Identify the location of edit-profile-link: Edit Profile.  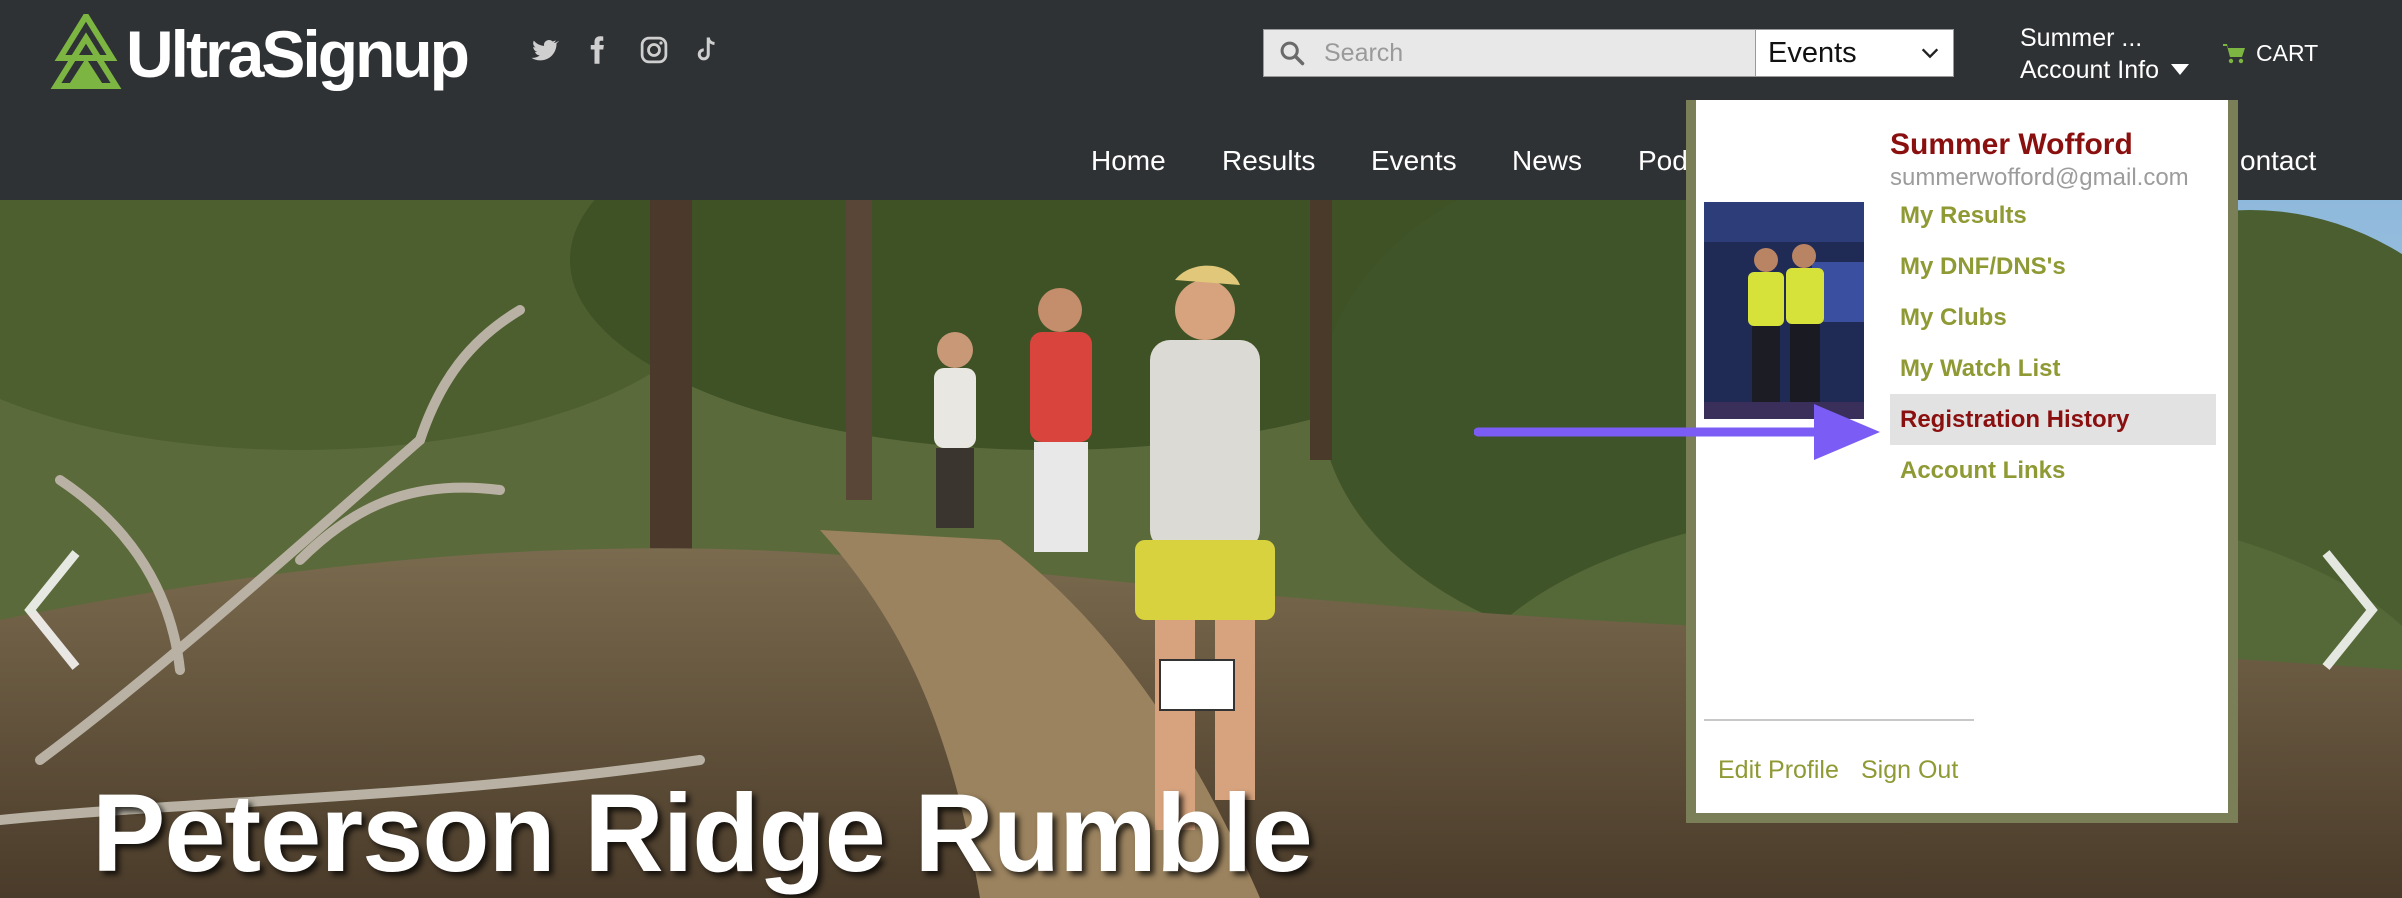
(1778, 770).